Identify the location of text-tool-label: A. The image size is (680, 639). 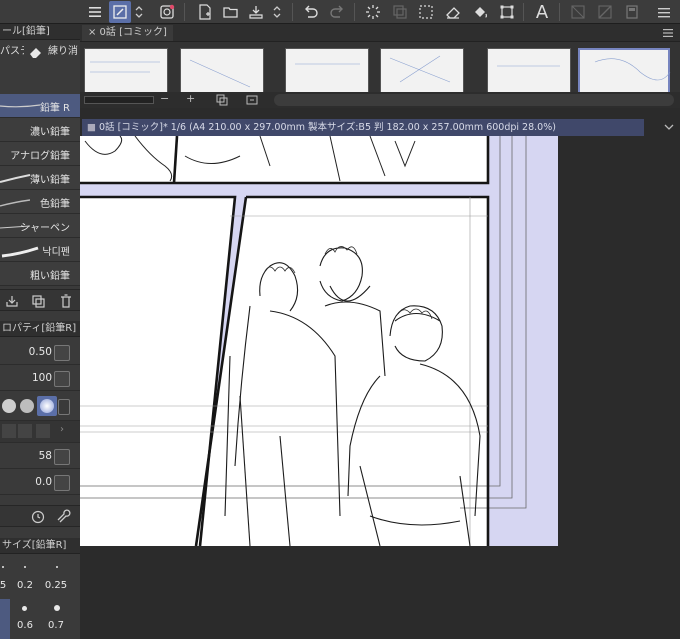
(542, 12).